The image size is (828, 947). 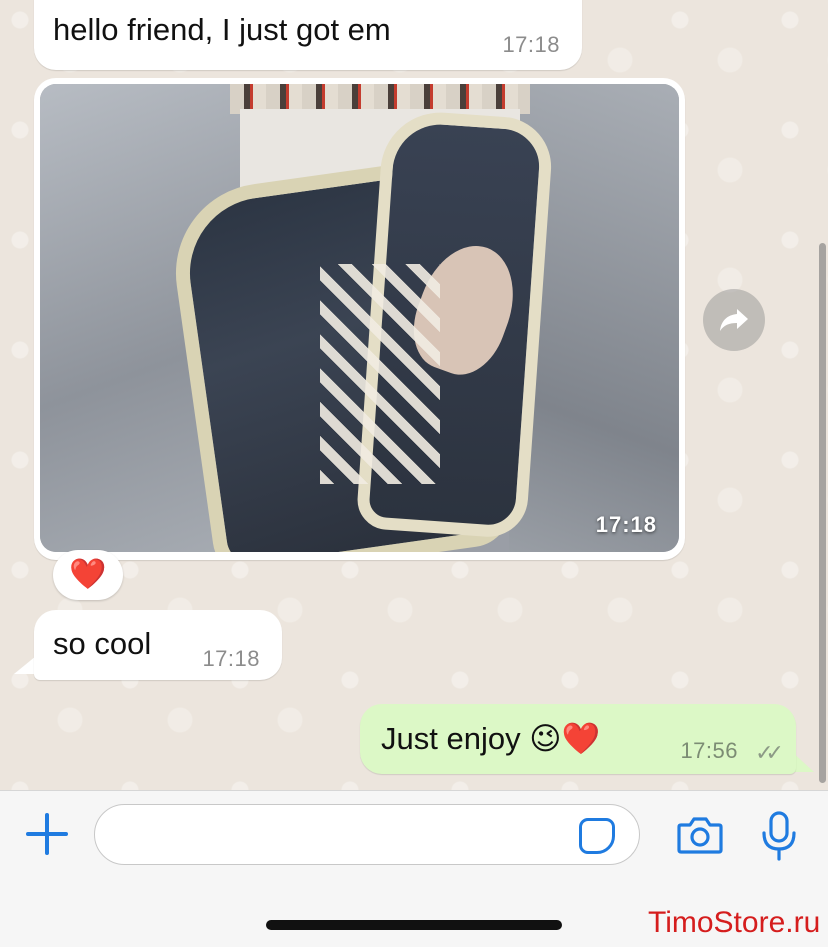 I want to click on home-indicator, so click(x=414, y=925).